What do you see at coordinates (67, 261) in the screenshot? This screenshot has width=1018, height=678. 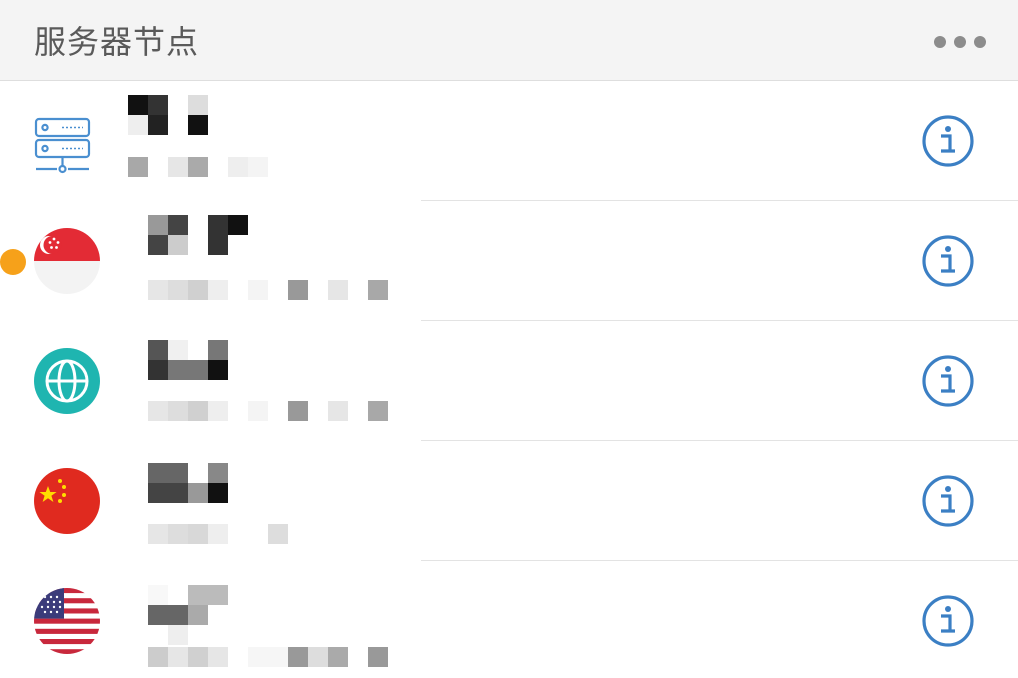 I see `singapore-flag-icon` at bounding box center [67, 261].